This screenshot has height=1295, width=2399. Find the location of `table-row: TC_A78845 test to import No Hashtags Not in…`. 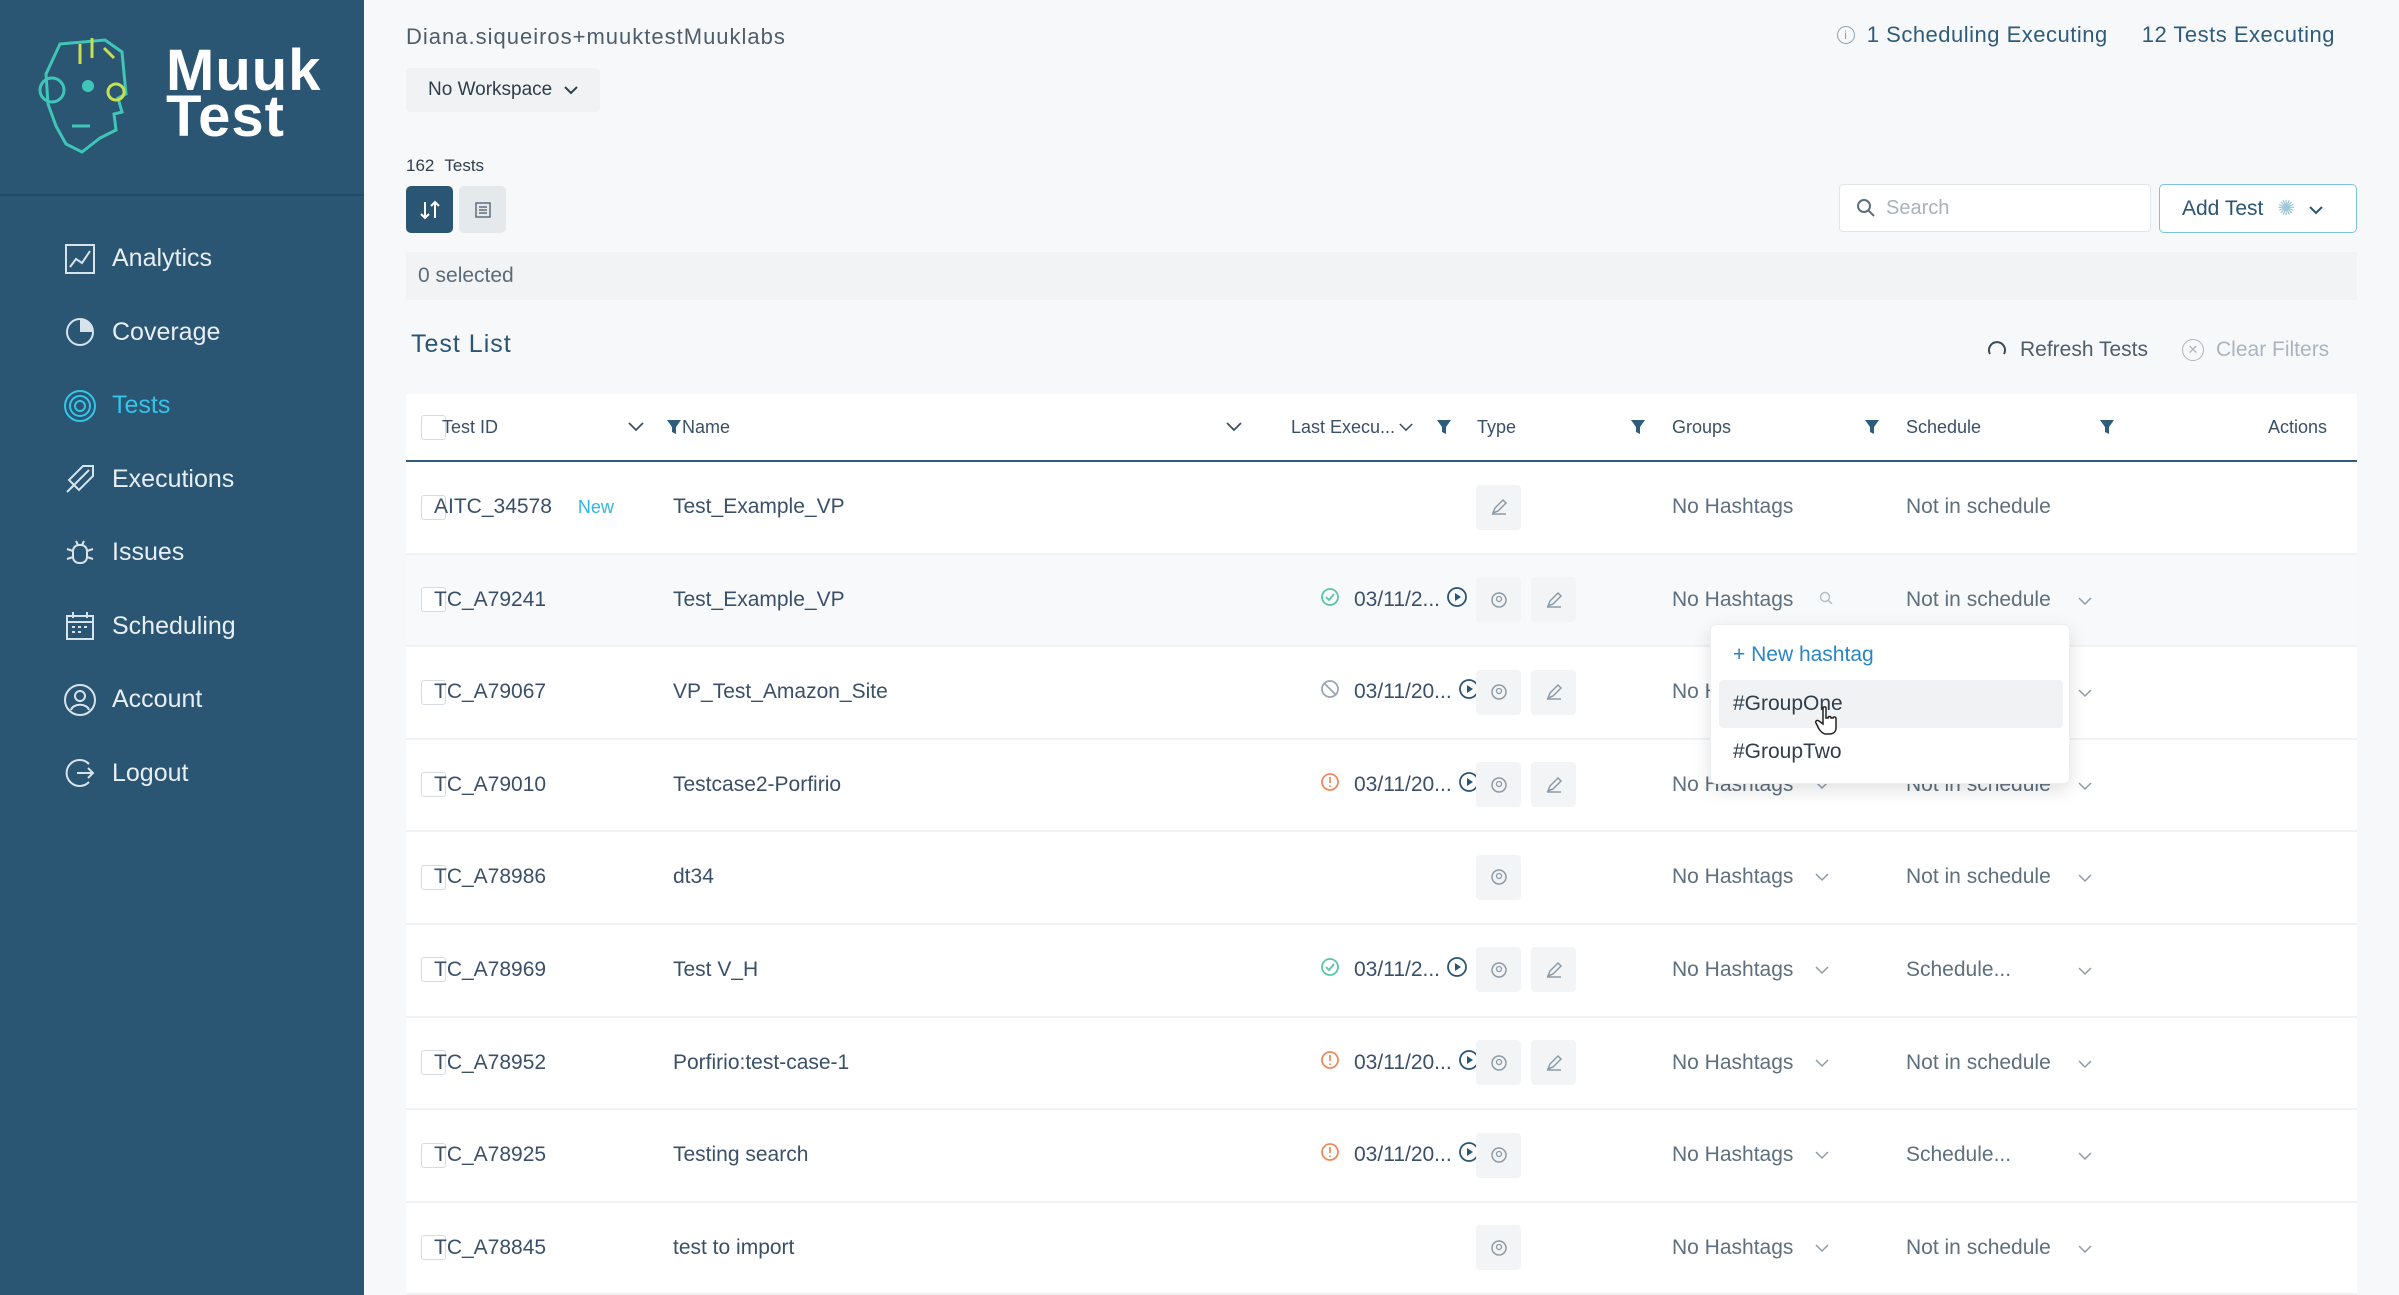

table-row: TC_A78845 test to import No Hashtags Not in… is located at coordinates (1381, 1248).